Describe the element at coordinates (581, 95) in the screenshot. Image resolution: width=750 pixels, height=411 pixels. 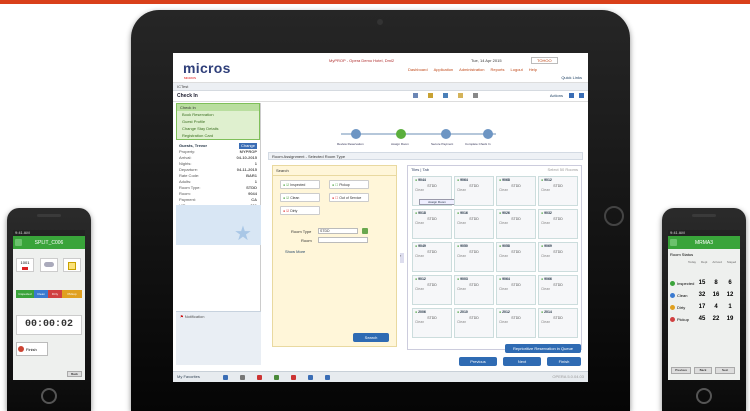
I see `help-icon` at that location.